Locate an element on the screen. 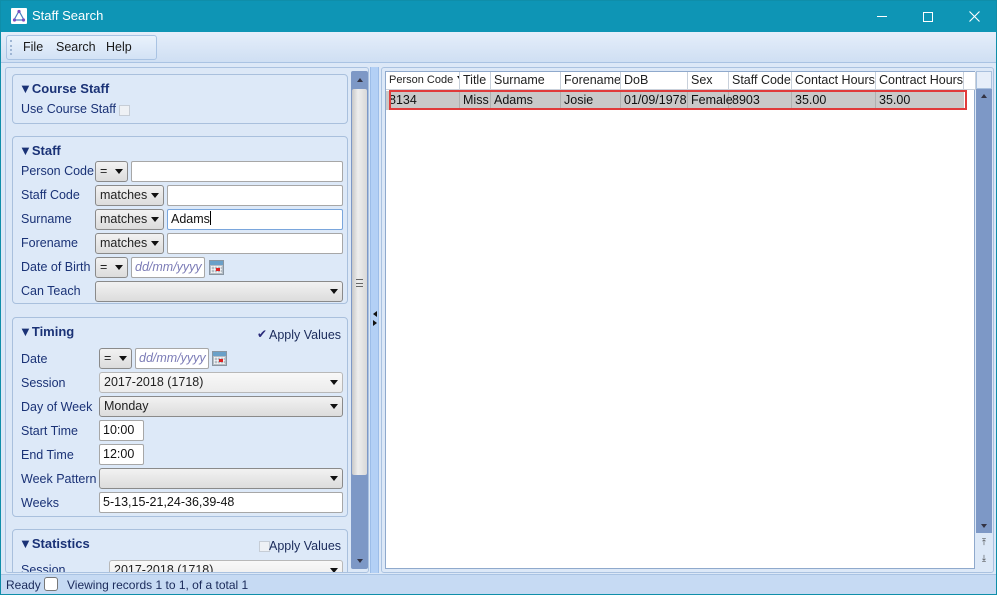  column-header-contract-hours: Contract Hours is located at coordinates (920, 81).